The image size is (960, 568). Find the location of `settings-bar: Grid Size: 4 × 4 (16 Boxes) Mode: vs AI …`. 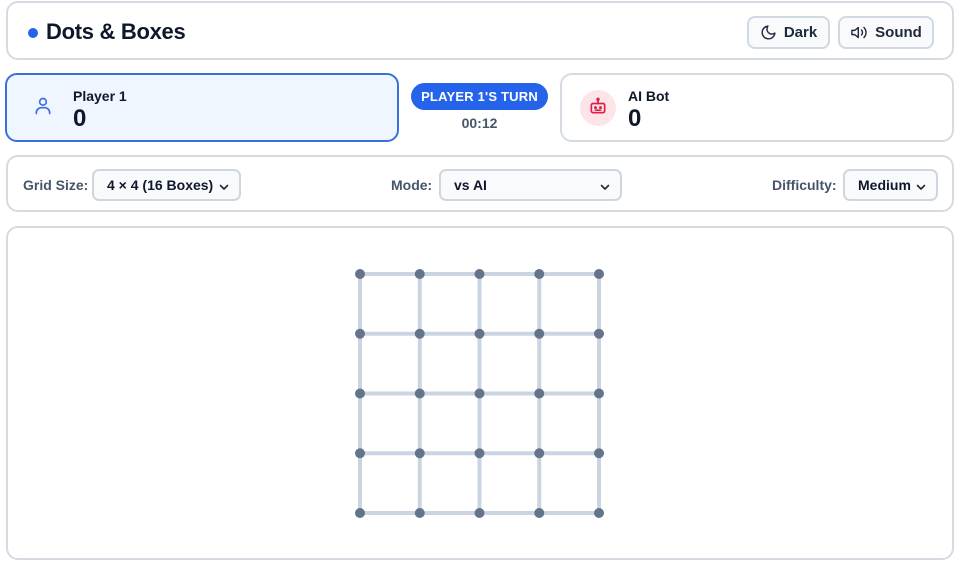

settings-bar: Grid Size: 4 × 4 (16 Boxes) Mode: vs AI … is located at coordinates (480, 183).